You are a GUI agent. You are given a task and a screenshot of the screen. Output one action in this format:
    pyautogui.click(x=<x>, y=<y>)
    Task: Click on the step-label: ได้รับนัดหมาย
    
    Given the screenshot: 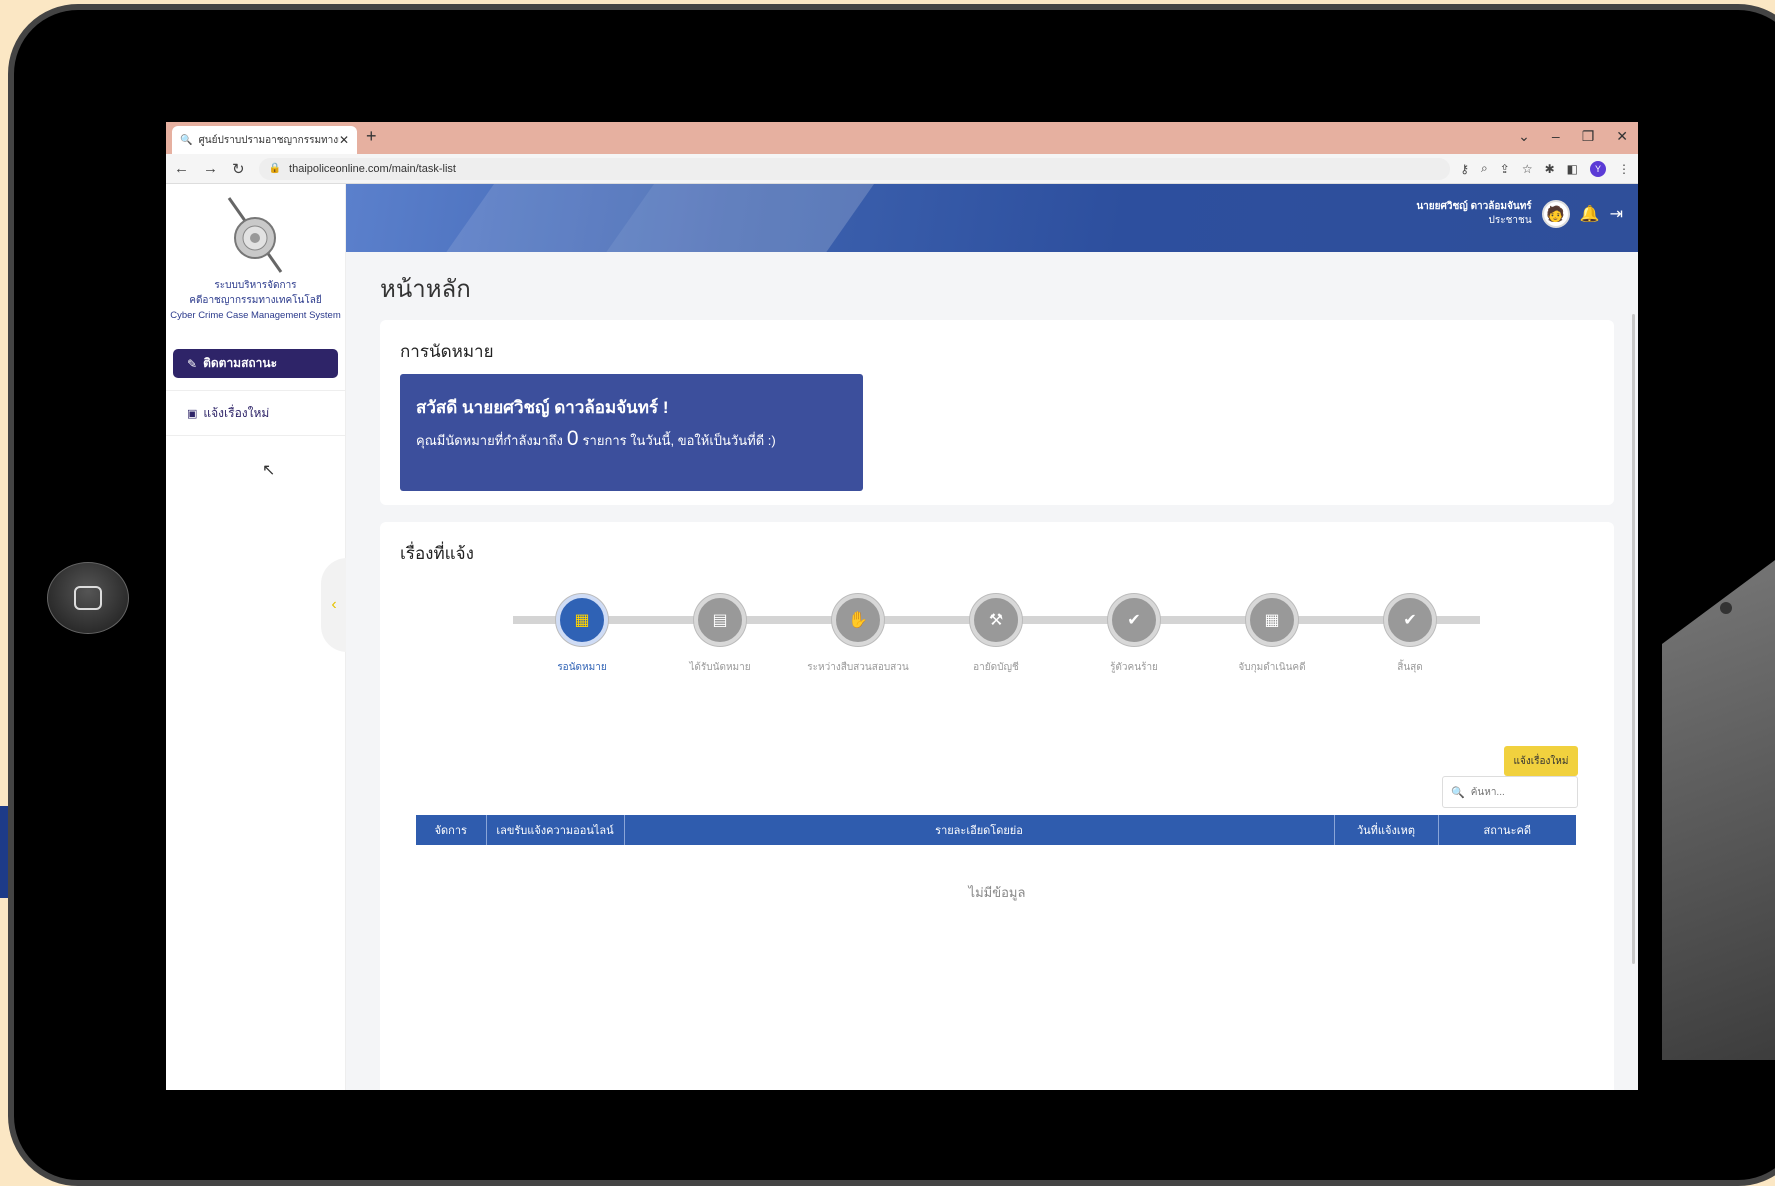 What is the action you would take?
    pyautogui.click(x=720, y=667)
    